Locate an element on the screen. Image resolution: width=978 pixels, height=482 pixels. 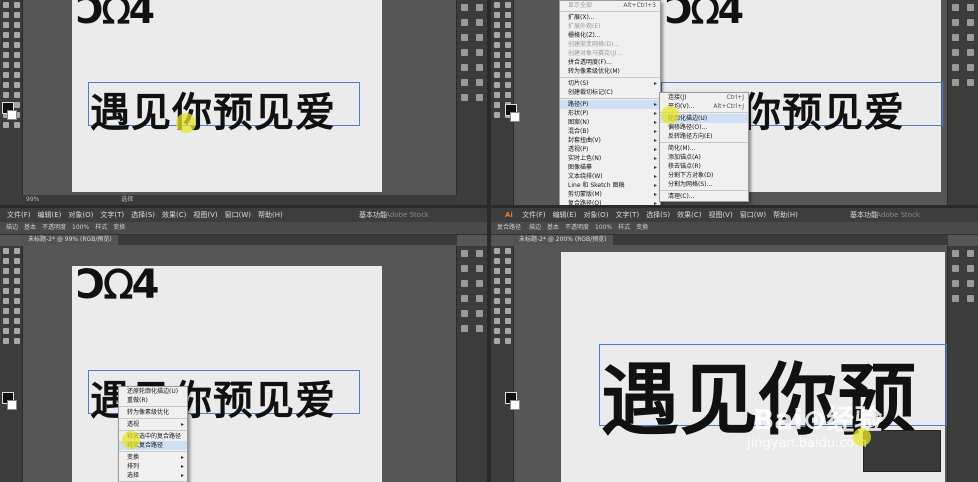
path-submenu-item: 反转路径方向(E) is located at coordinates (704, 136).